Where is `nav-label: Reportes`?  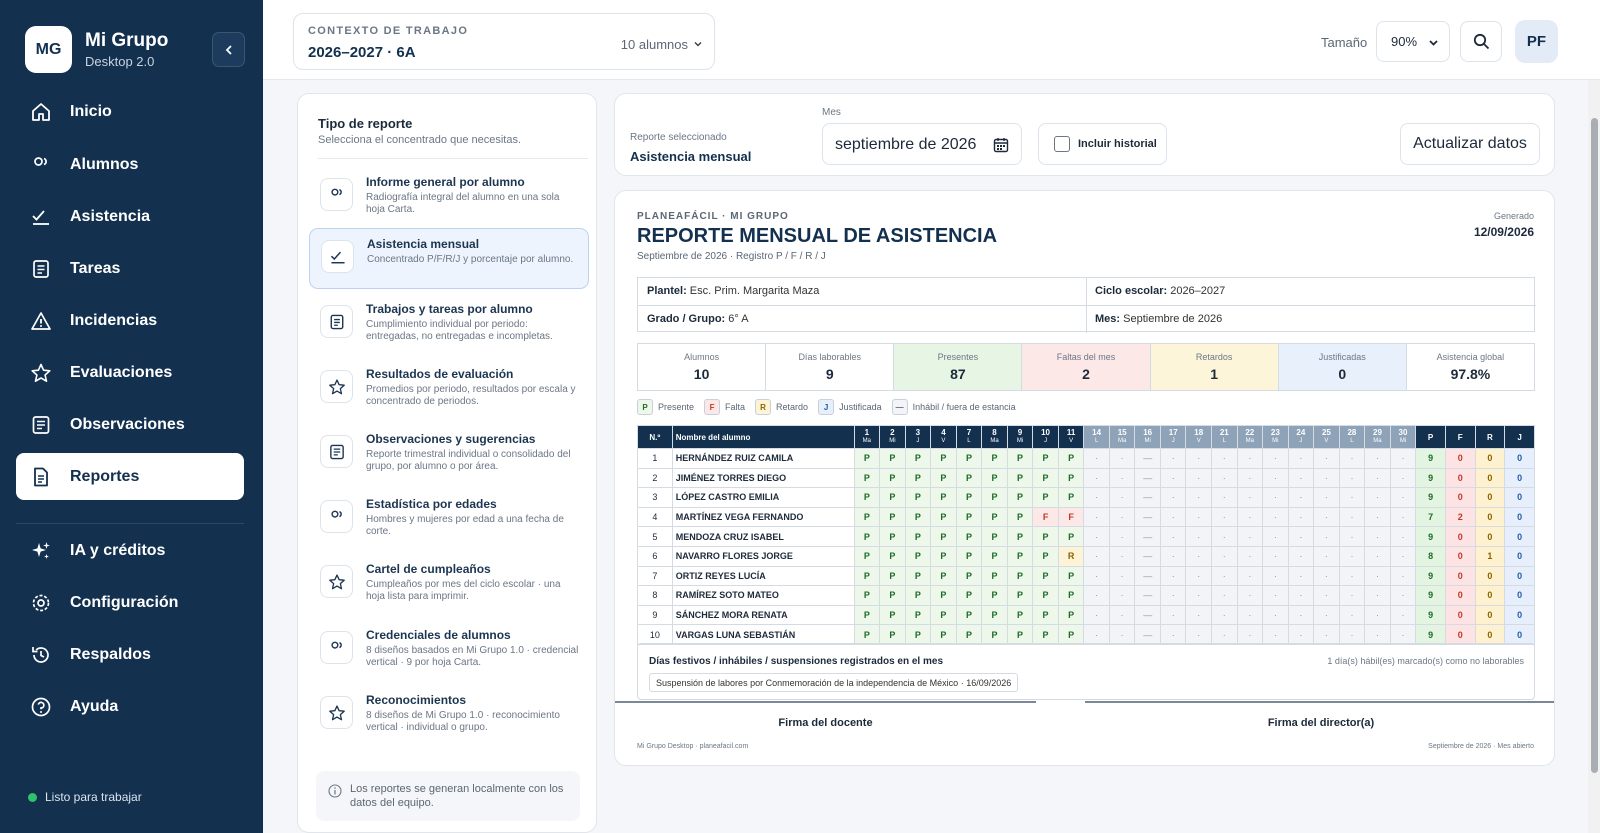
nav-label: Reportes is located at coordinates (105, 476).